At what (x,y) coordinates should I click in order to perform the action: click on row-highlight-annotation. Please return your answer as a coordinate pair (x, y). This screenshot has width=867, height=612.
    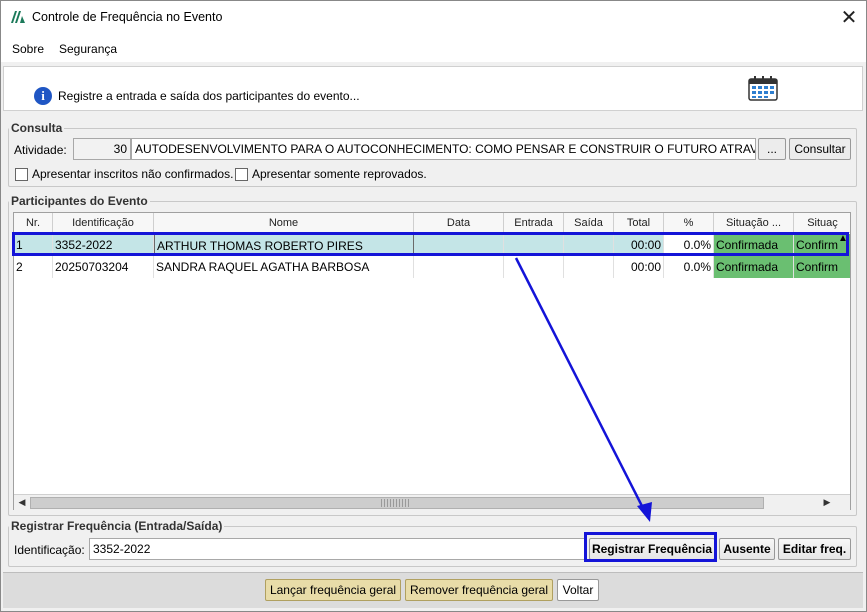
    Looking at the image, I should click on (430, 244).